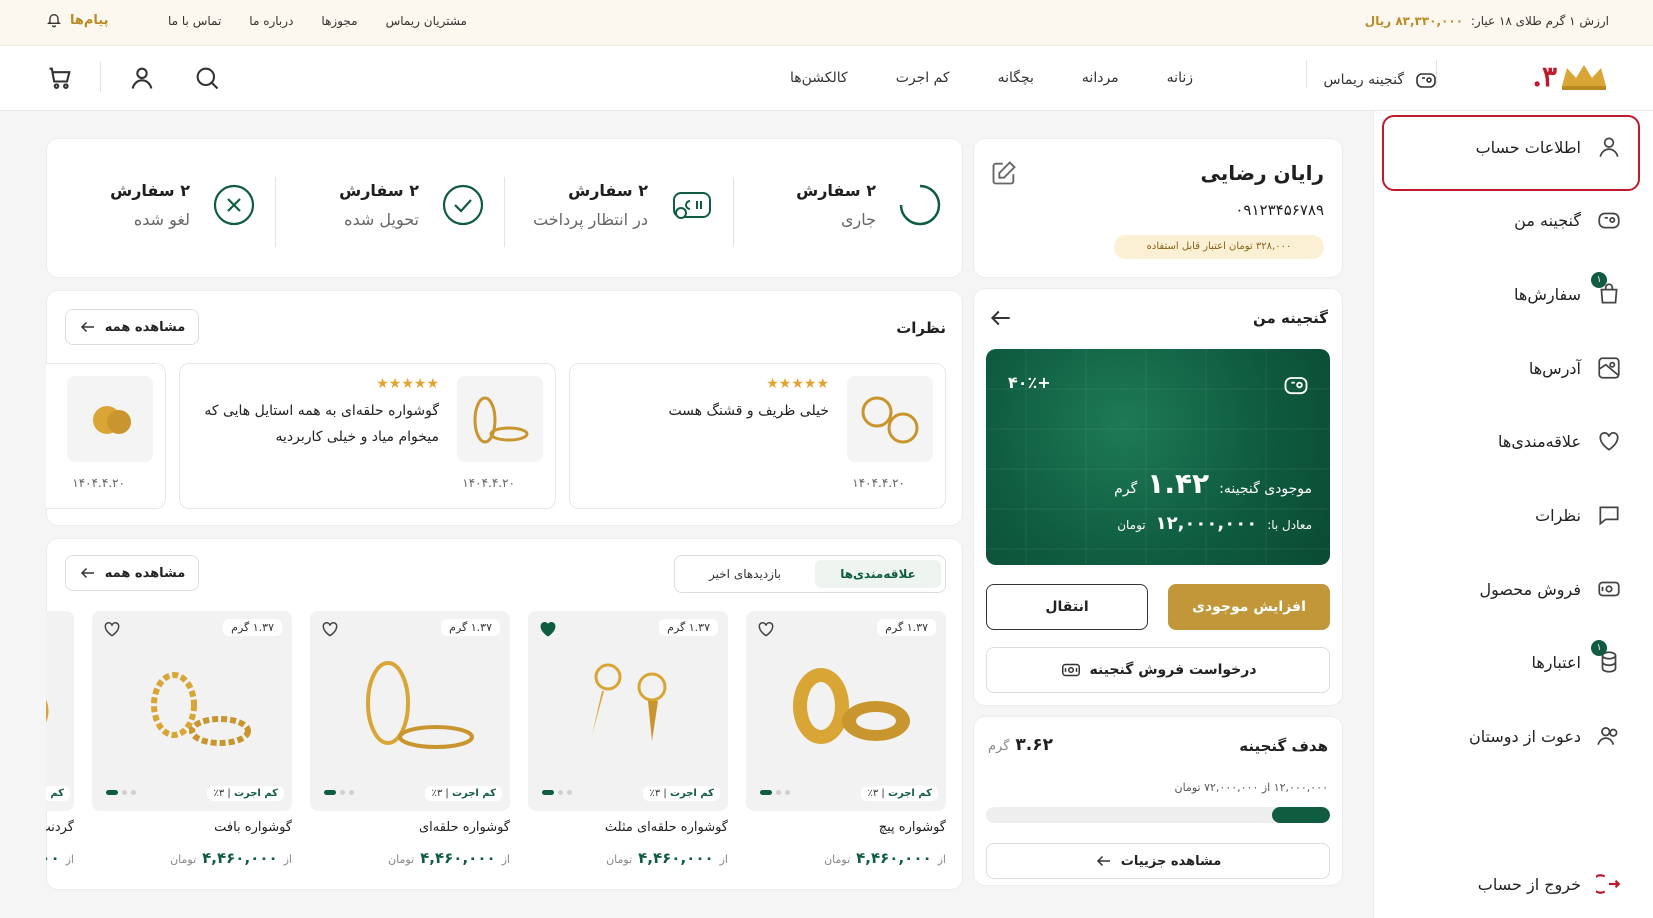 The width and height of the screenshot is (1653, 918). I want to click on sell-treasure-button: درخواست فروش گنجینه, so click(1158, 670).